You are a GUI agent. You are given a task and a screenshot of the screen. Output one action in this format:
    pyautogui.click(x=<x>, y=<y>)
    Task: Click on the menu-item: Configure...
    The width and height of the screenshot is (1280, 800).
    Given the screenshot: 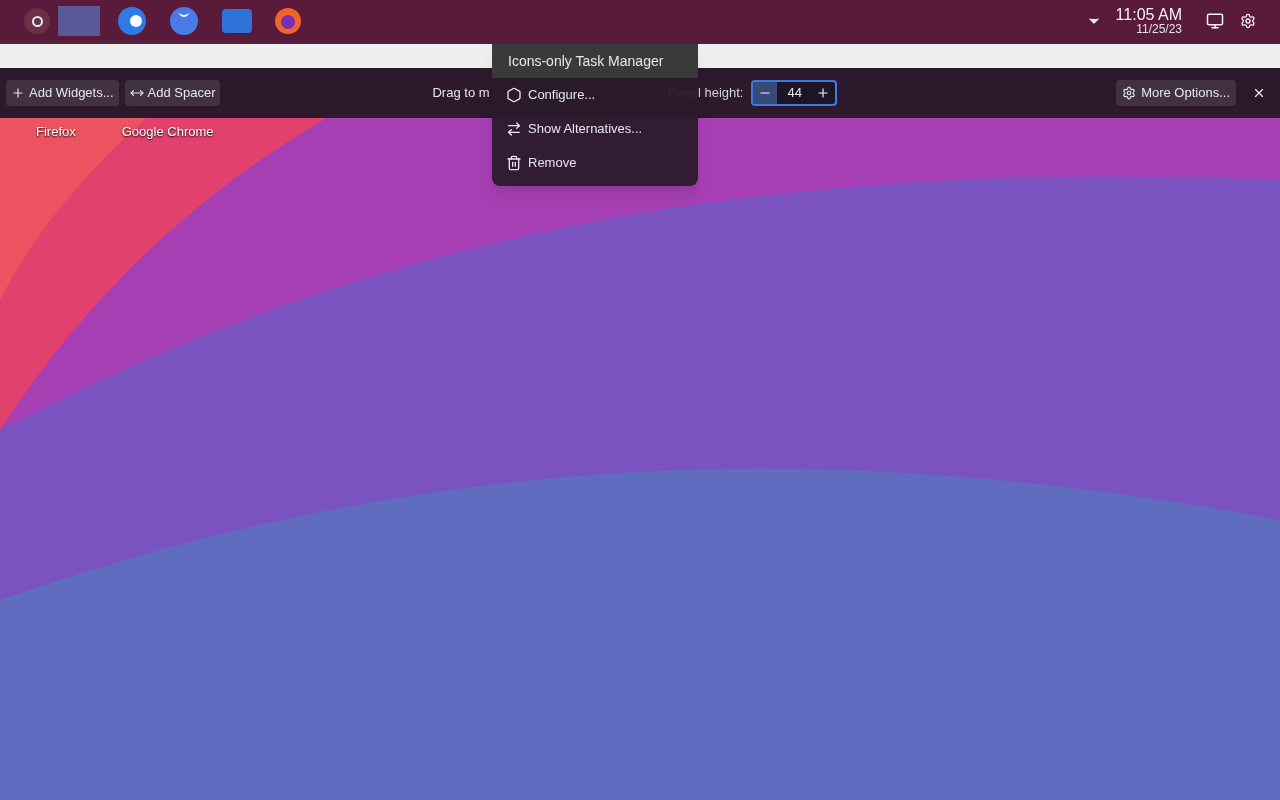 What is the action you would take?
    pyautogui.click(x=551, y=95)
    